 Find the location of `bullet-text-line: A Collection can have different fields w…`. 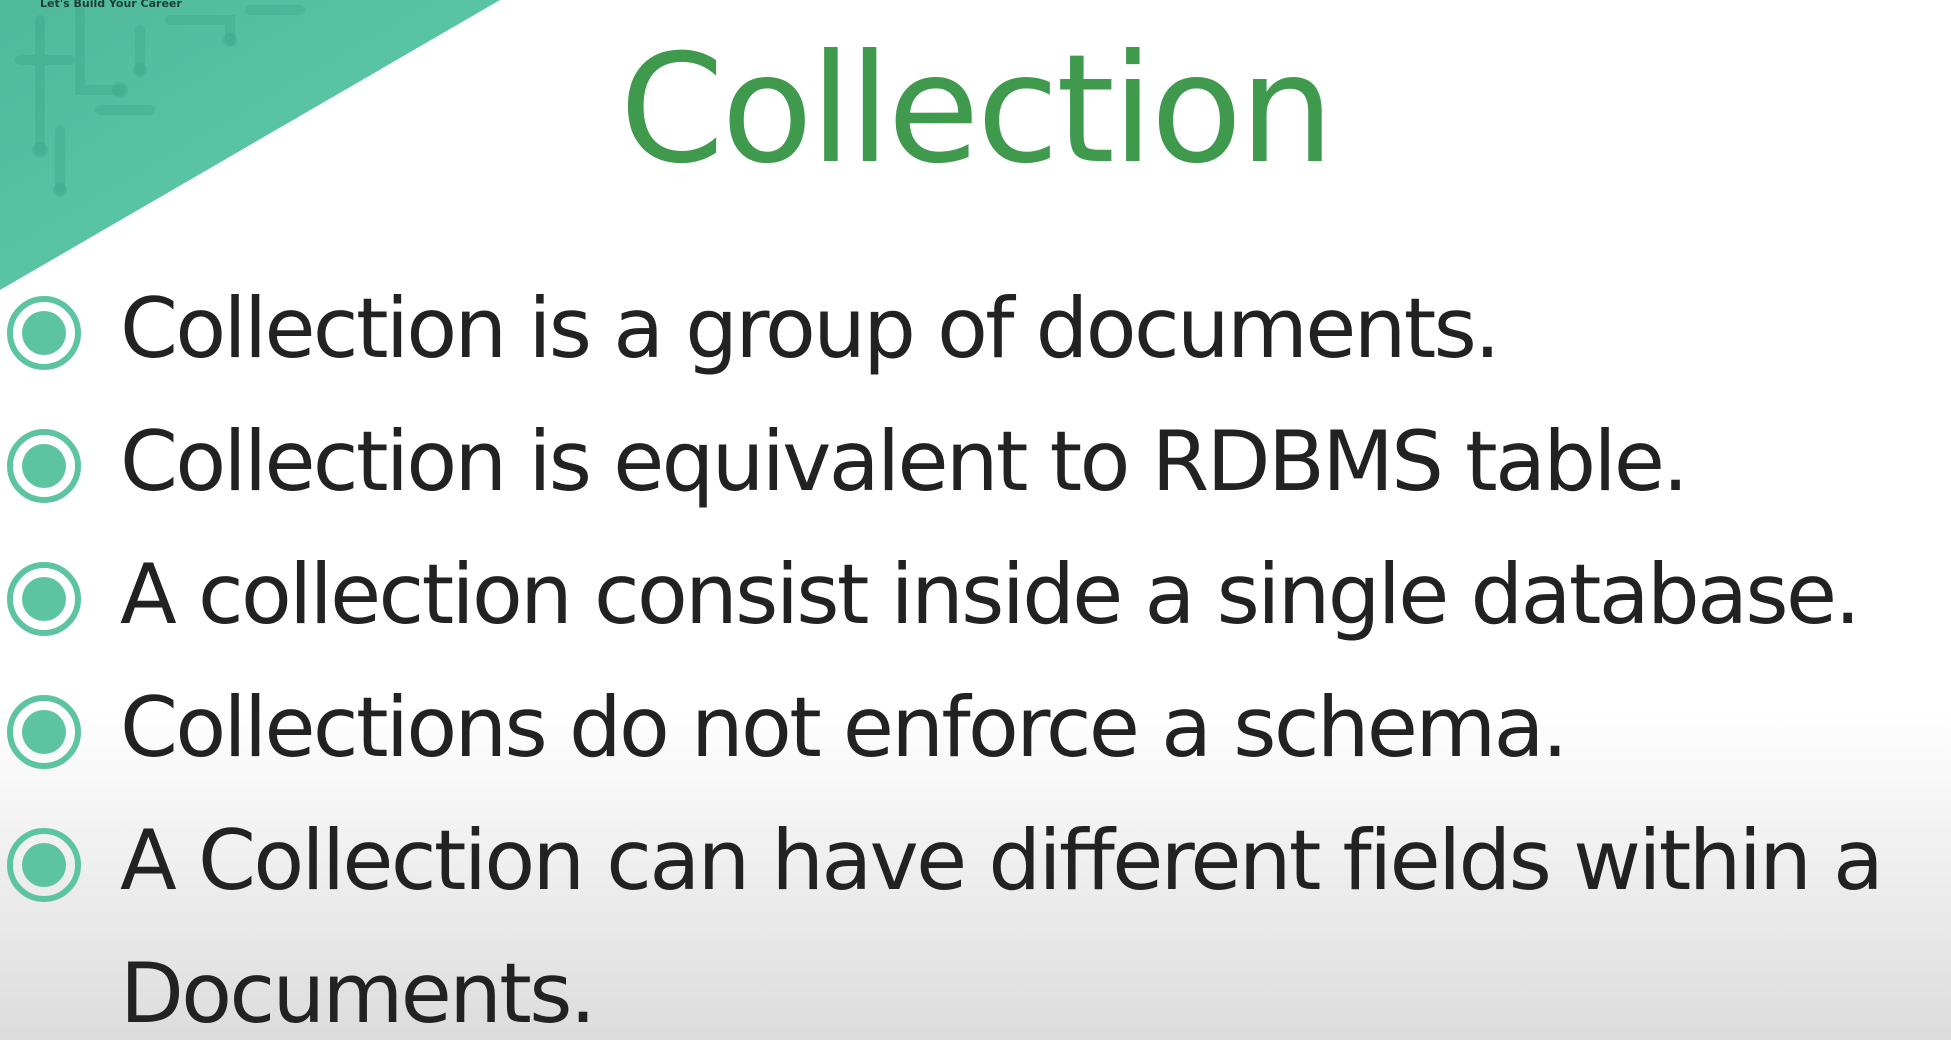

bullet-text-line: A Collection can have different fields w… is located at coordinates (1002, 860).